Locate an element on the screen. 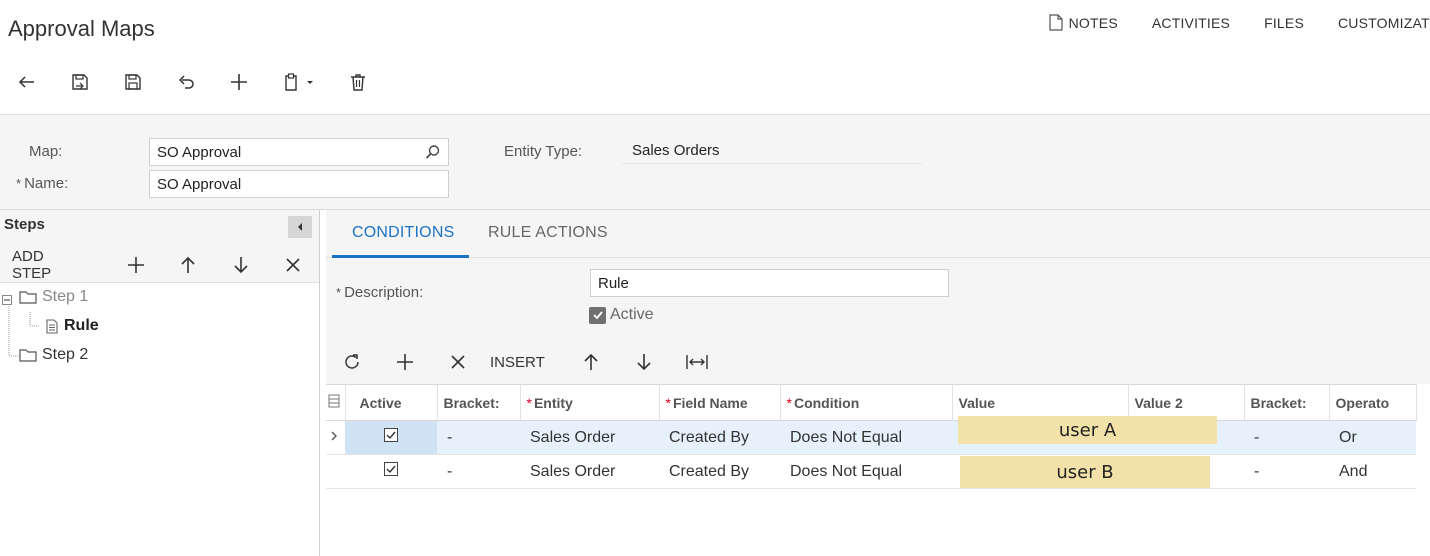 Image resolution: width=1430 pixels, height=556 pixels. tree-node-rule: Rule is located at coordinates (72, 326).